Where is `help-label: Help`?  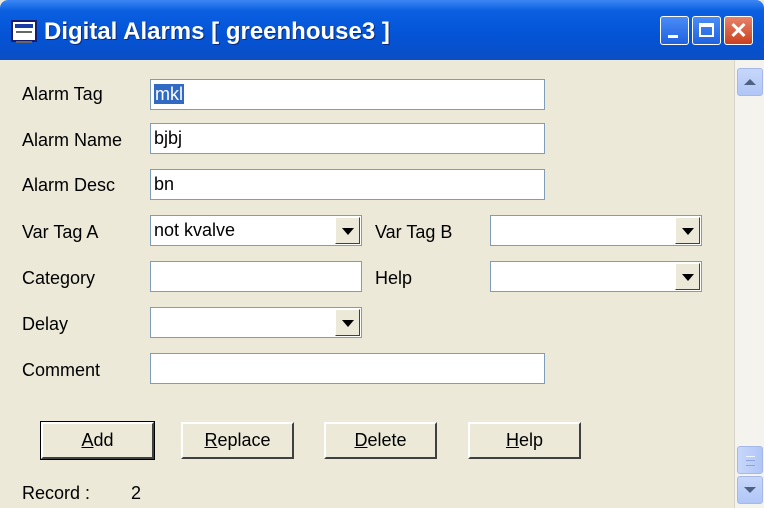
help-label: Help is located at coordinates (394, 278).